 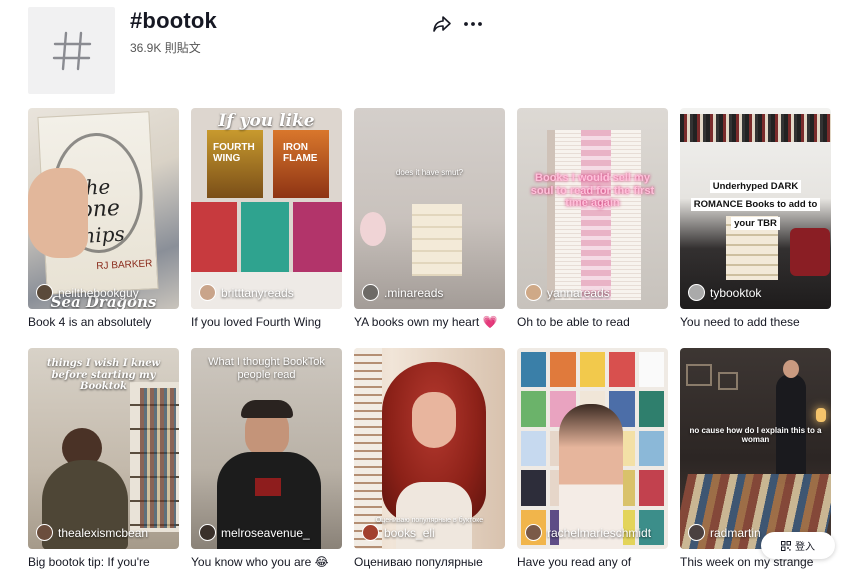 I want to click on pillow-graphic, so click(x=810, y=252).